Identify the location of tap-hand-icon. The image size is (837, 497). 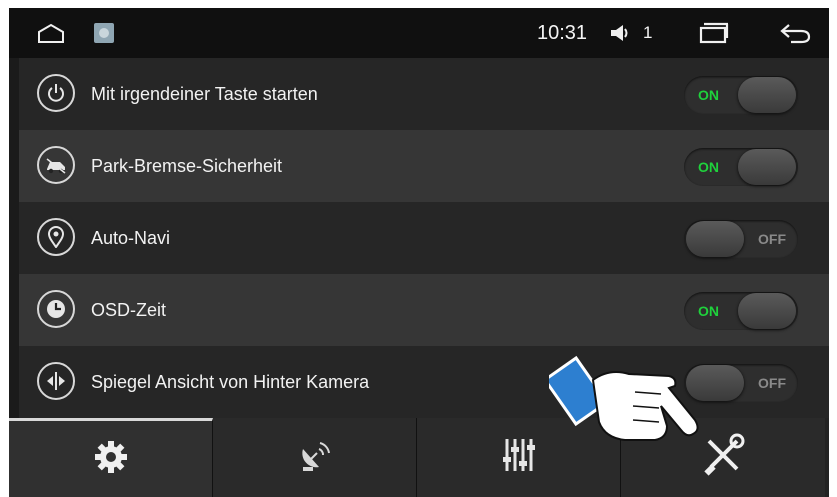
(630, 401).